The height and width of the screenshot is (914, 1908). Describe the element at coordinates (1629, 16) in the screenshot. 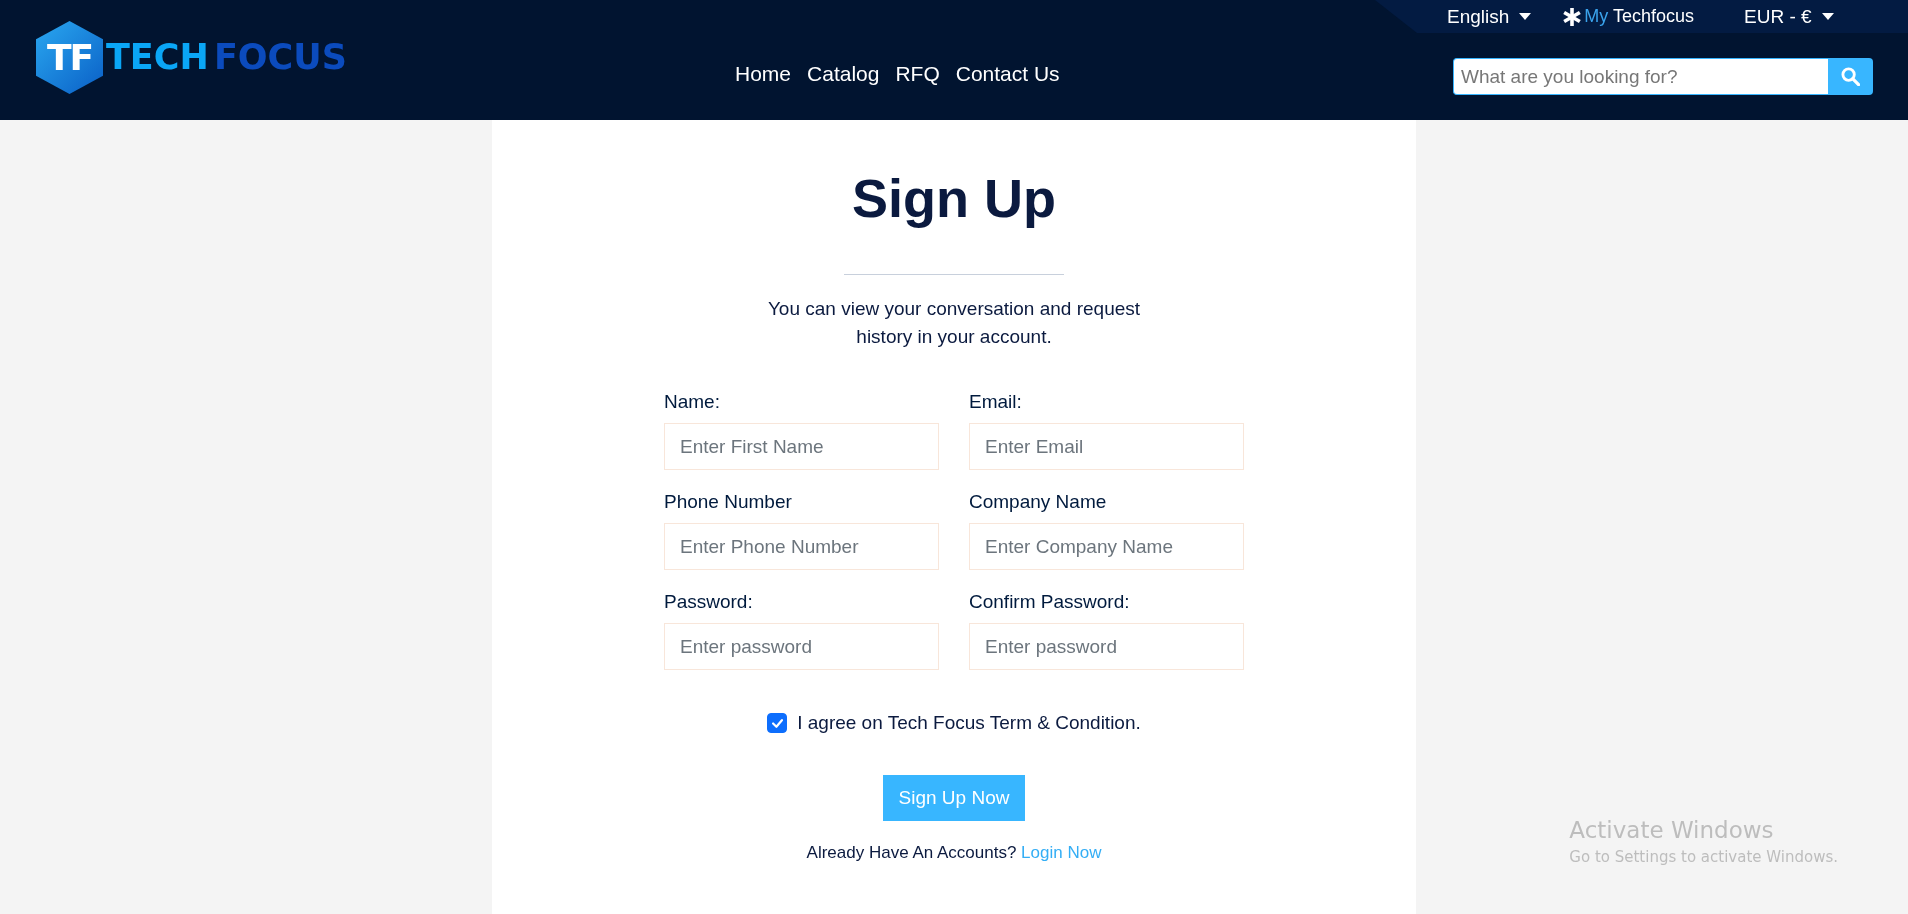

I see `my-techfocus-link: My Techfocus` at that location.